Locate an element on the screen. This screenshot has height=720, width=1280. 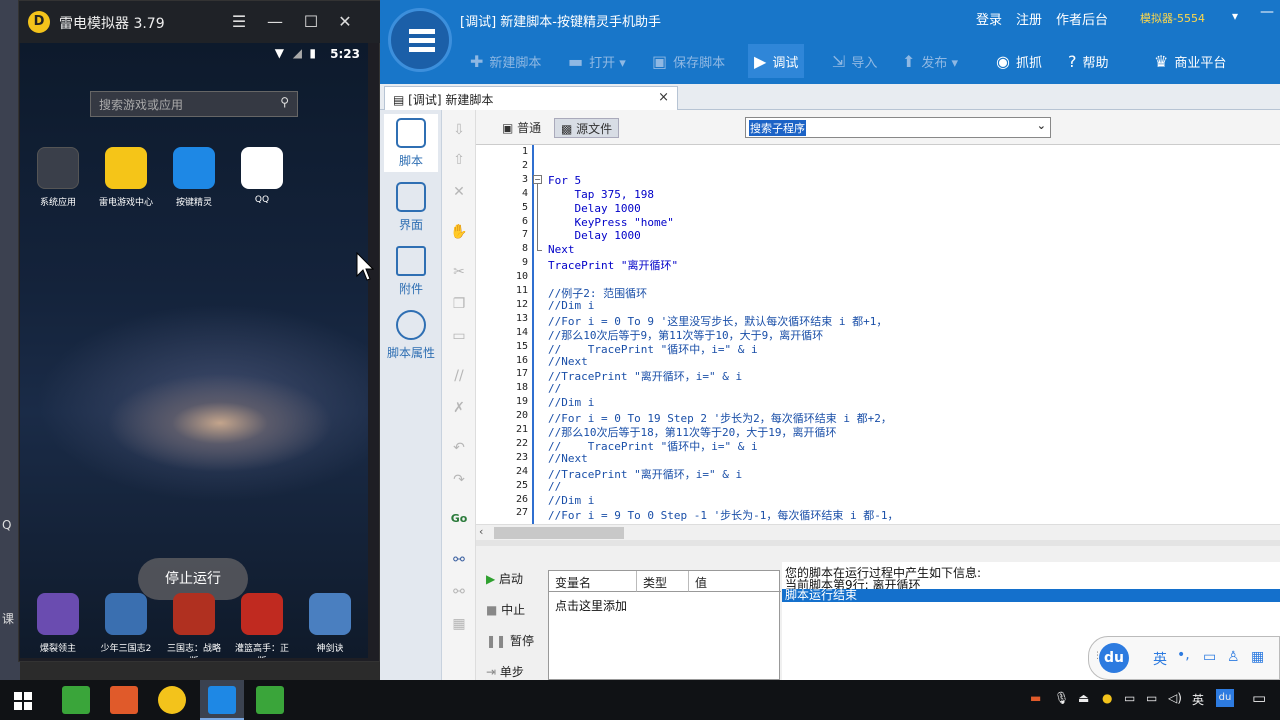
simulator-badge: 模拟器-5554 is located at coordinates (1172, 18).